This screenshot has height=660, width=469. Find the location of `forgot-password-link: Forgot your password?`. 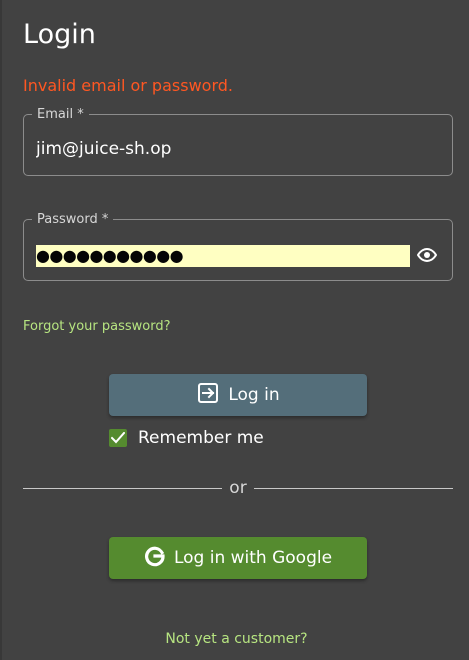

forgot-password-link: Forgot your password? is located at coordinates (97, 326).